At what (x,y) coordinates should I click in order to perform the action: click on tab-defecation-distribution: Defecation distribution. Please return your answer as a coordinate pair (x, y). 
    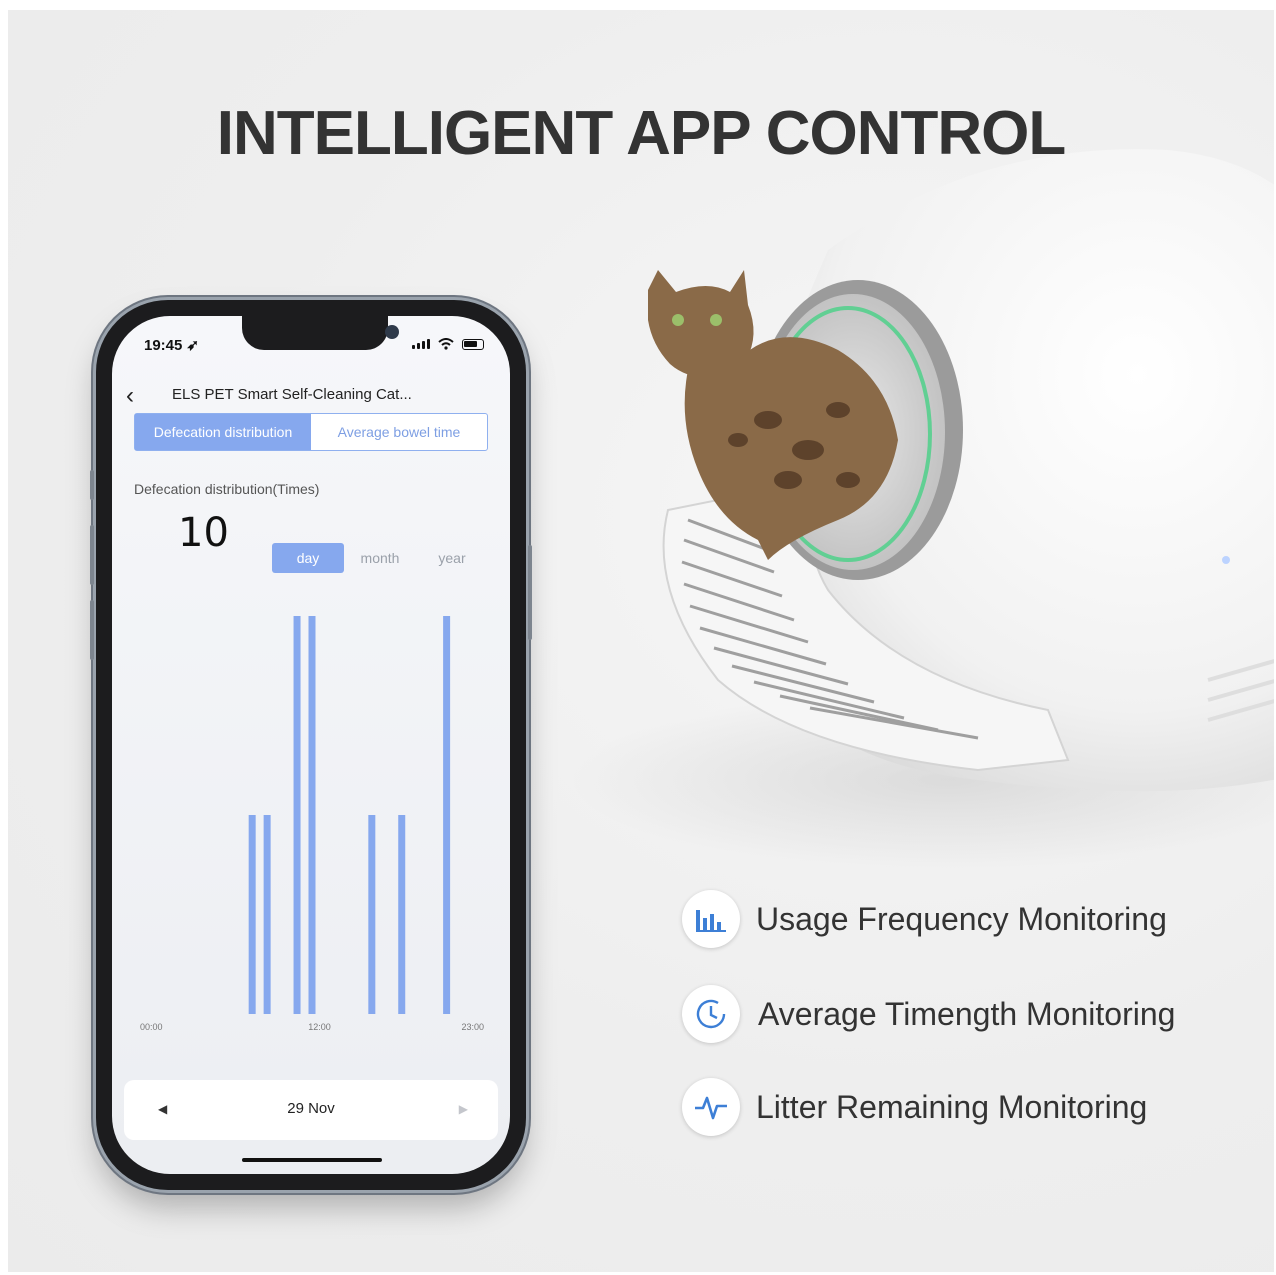
    Looking at the image, I should click on (223, 432).